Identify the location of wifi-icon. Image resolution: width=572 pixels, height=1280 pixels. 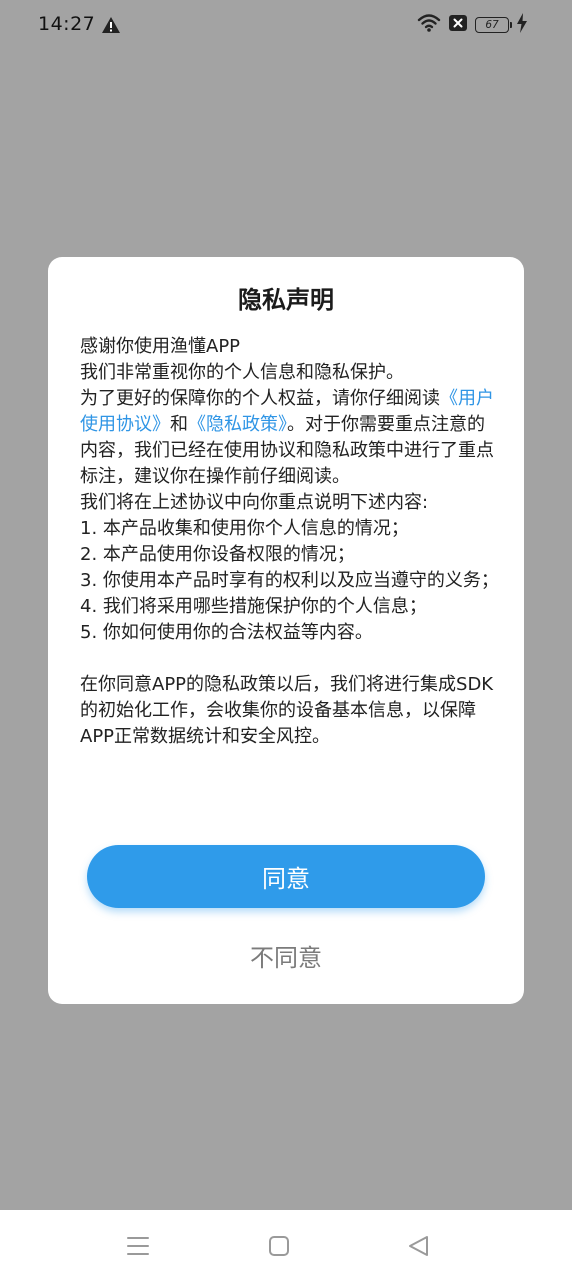
(429, 25).